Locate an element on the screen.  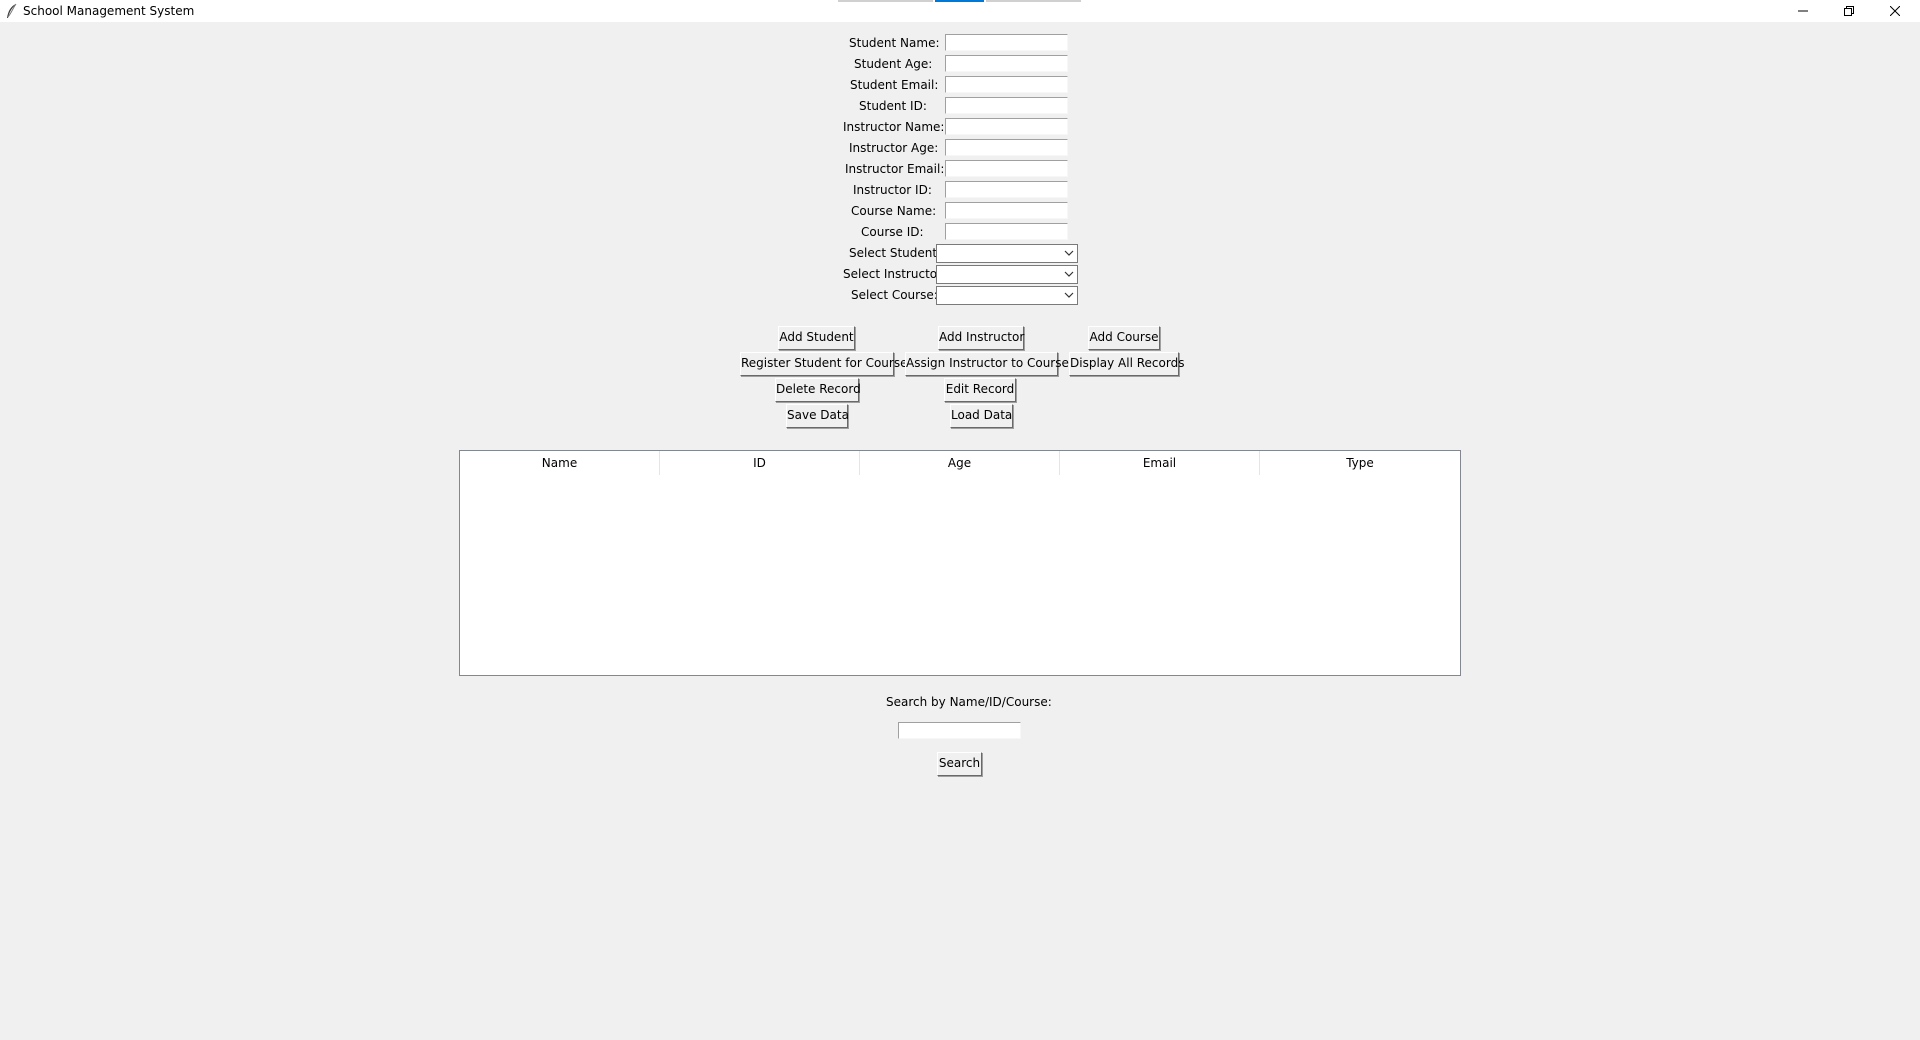
select-student-dropdown is located at coordinates (1007, 253).